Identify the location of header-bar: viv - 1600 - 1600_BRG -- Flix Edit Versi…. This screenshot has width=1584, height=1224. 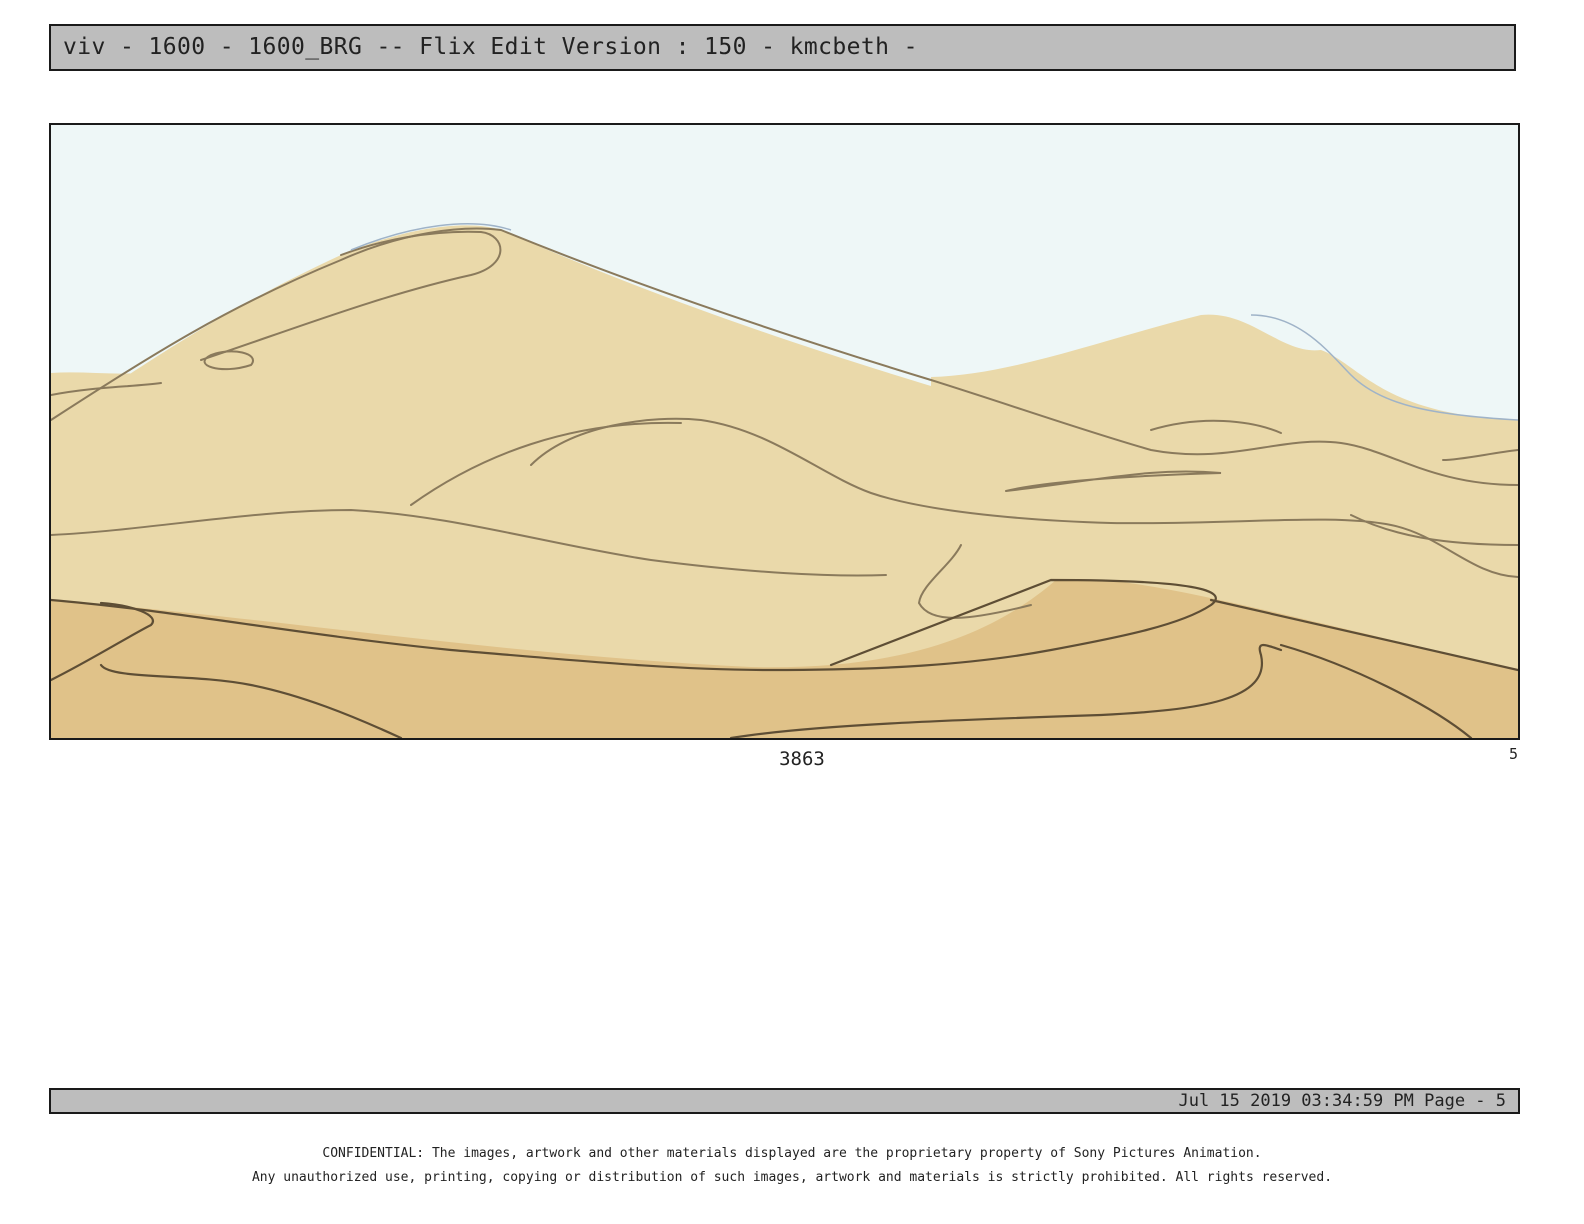
(782, 47).